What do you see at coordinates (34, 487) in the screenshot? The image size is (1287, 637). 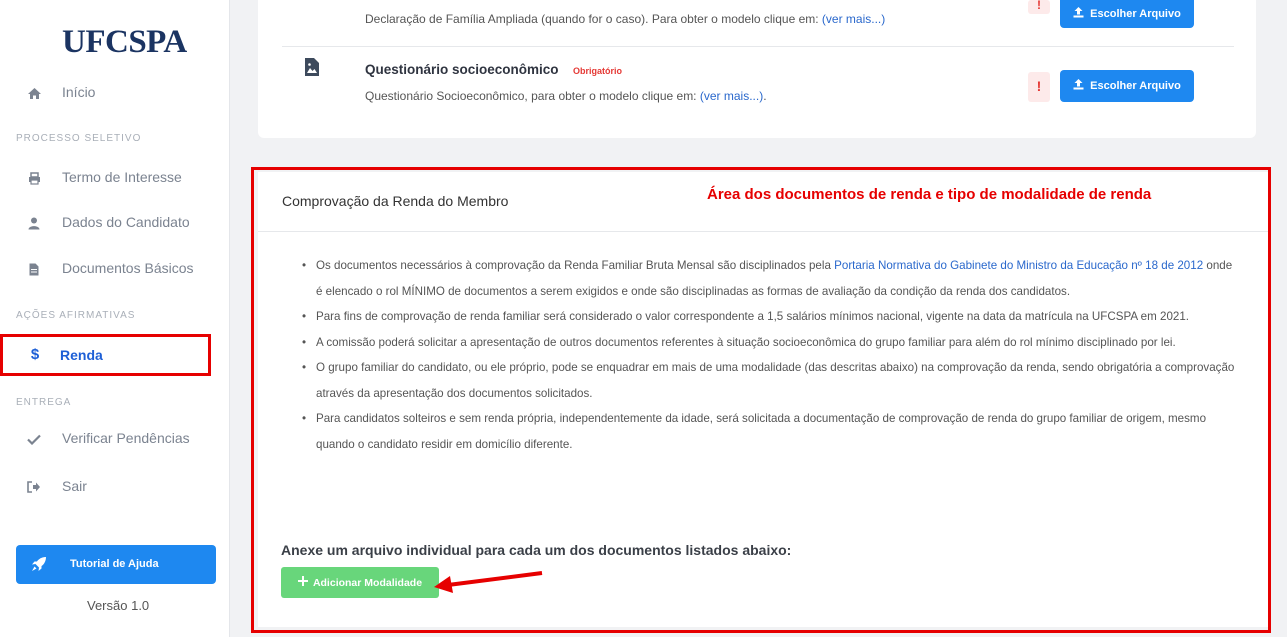 I see `sign-out-icon` at bounding box center [34, 487].